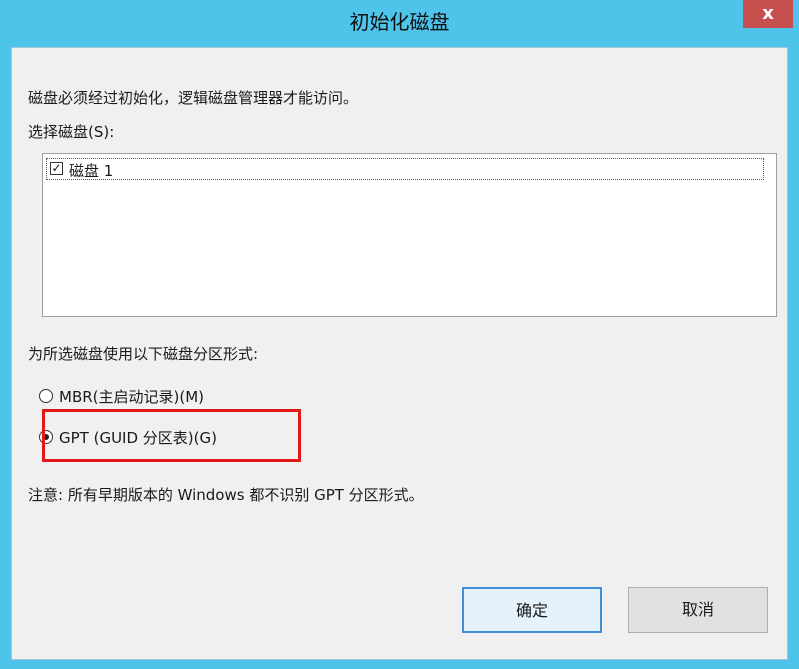 This screenshot has width=799, height=669. What do you see at coordinates (193, 98) in the screenshot?
I see `description-text: 磁盘必须经过初始化，逻辑磁盘管理器才能访问。` at bounding box center [193, 98].